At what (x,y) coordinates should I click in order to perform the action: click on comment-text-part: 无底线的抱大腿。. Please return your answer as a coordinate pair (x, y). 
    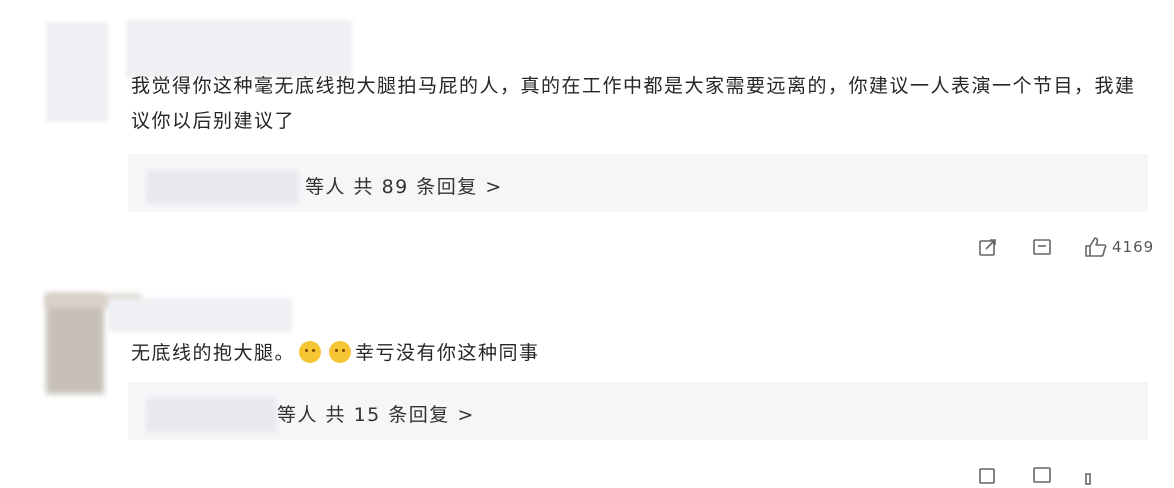
    Looking at the image, I should click on (213, 353).